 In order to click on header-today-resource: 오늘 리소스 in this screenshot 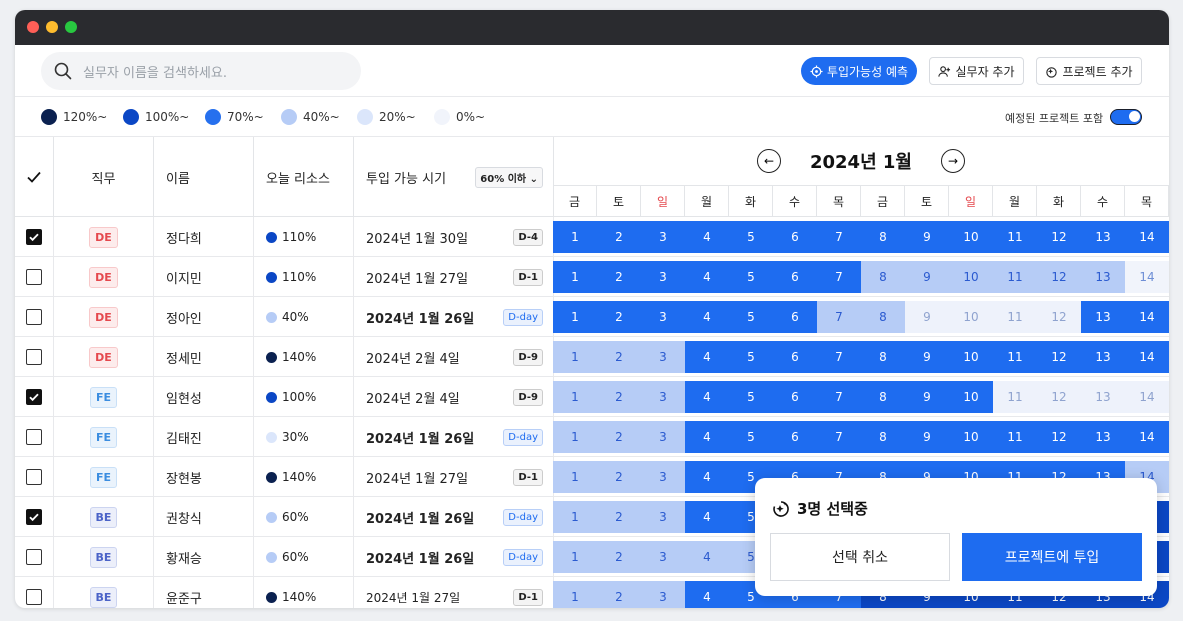, I will do `click(304, 177)`.